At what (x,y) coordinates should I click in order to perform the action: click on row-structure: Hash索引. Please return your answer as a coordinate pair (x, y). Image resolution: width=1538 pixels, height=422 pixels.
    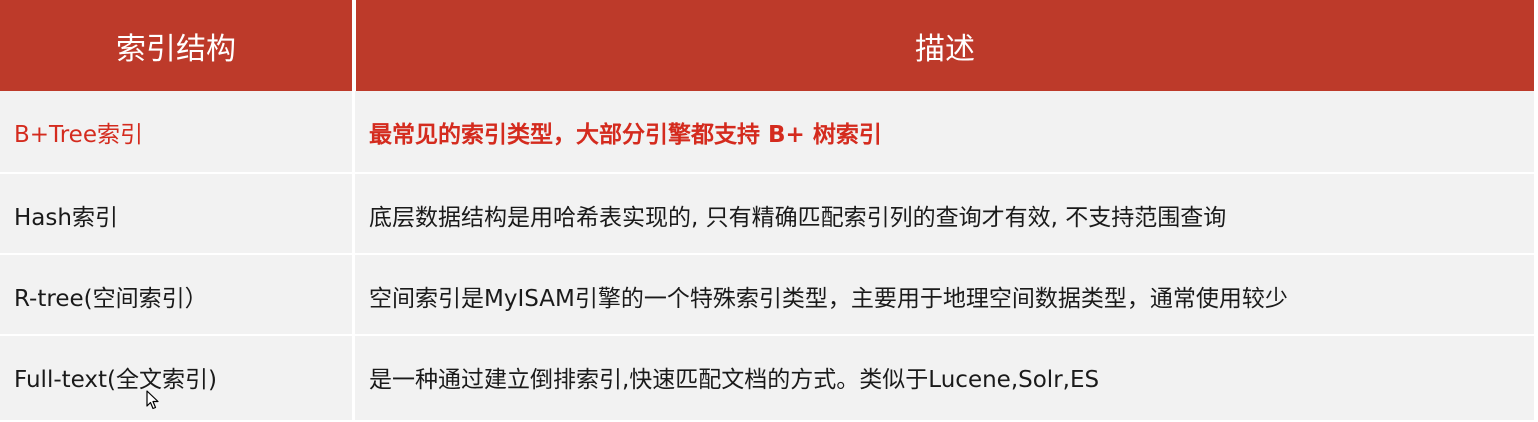
    Looking at the image, I should click on (66, 217).